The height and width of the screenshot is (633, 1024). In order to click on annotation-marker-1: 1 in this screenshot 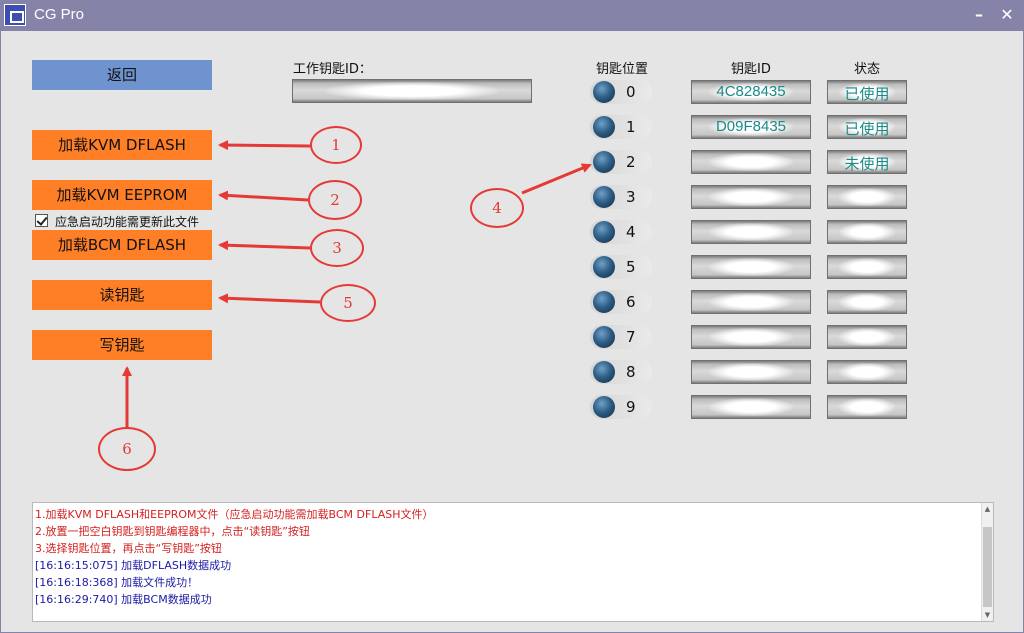, I will do `click(336, 145)`.